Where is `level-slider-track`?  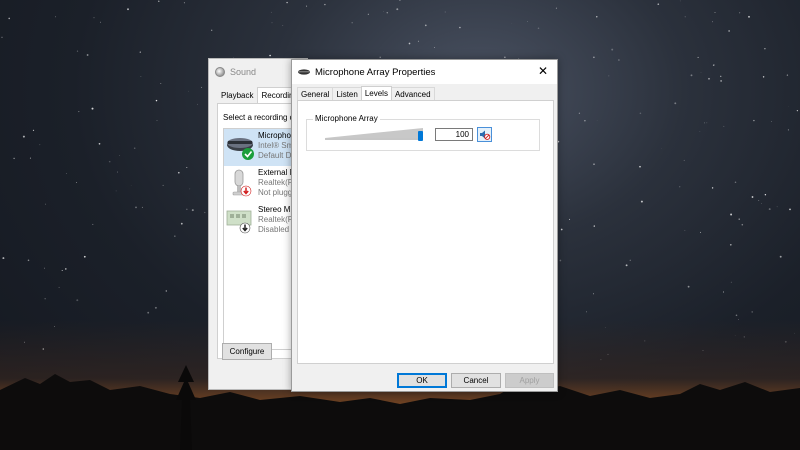 level-slider-track is located at coordinates (374, 139).